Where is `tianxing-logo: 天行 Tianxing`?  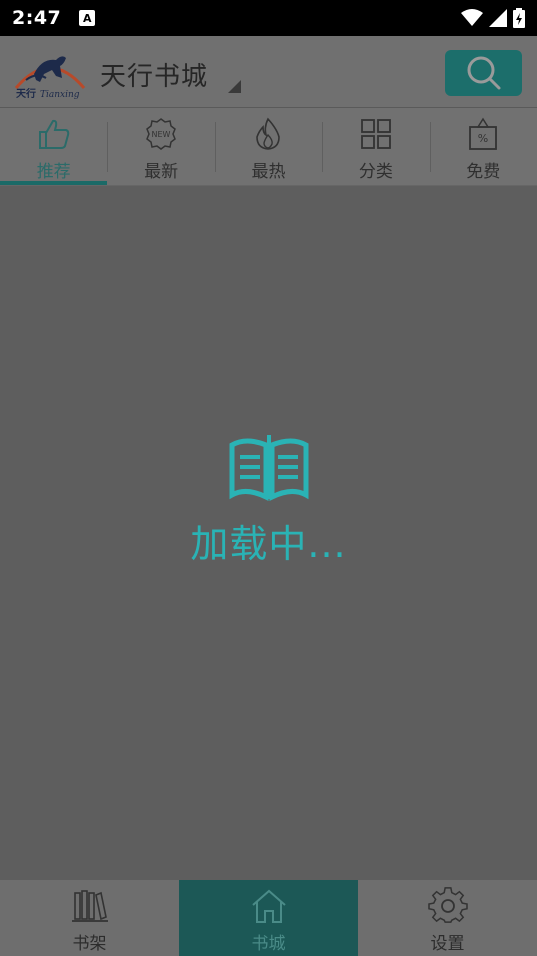 tianxing-logo: 天行 Tianxing is located at coordinates (50, 72).